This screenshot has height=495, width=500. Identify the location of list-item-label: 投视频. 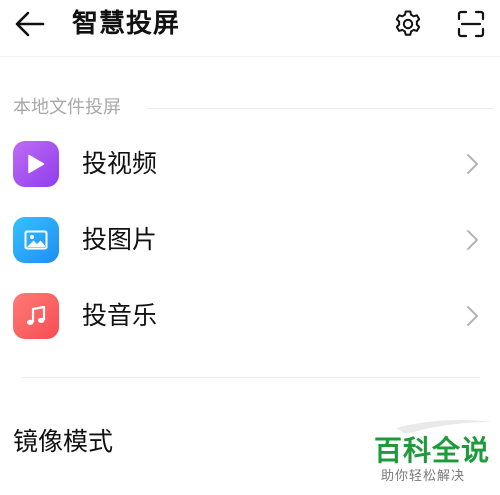
(120, 163).